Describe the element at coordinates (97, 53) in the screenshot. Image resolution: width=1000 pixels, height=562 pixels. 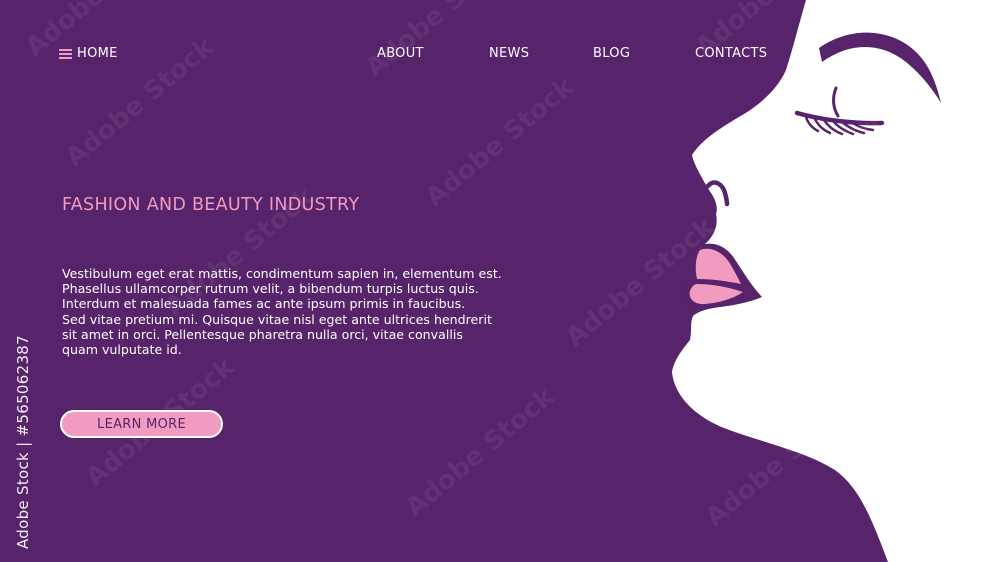
I see `nav-home-label: HOME` at that location.